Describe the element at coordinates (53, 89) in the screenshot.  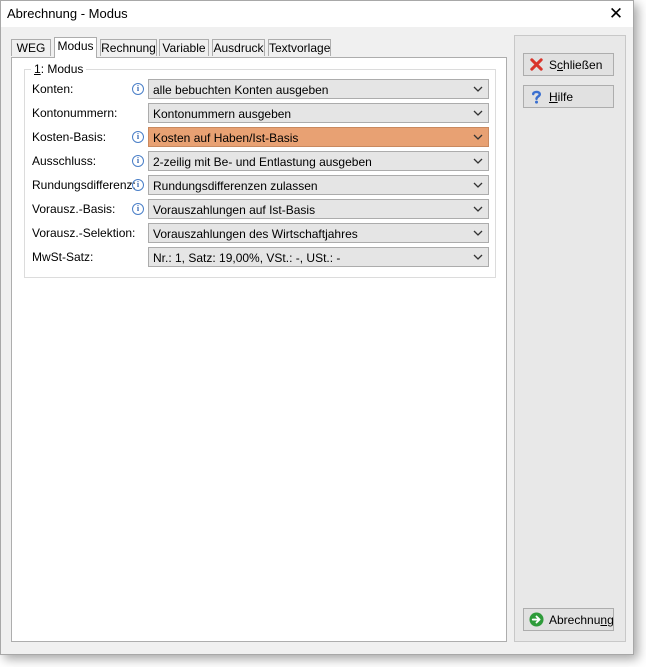
I see `setting-label: Konten:` at that location.